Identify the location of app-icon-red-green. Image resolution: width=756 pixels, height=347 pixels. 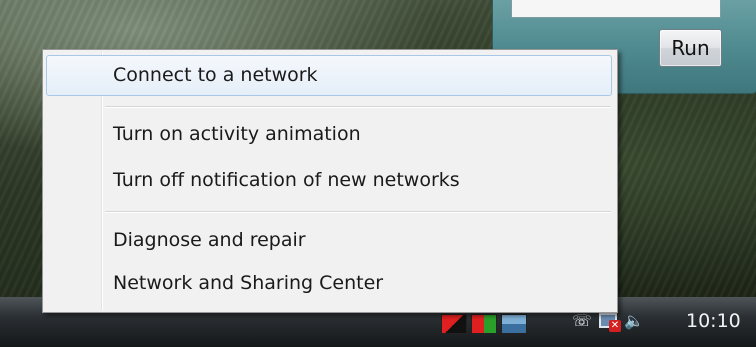
(484, 324).